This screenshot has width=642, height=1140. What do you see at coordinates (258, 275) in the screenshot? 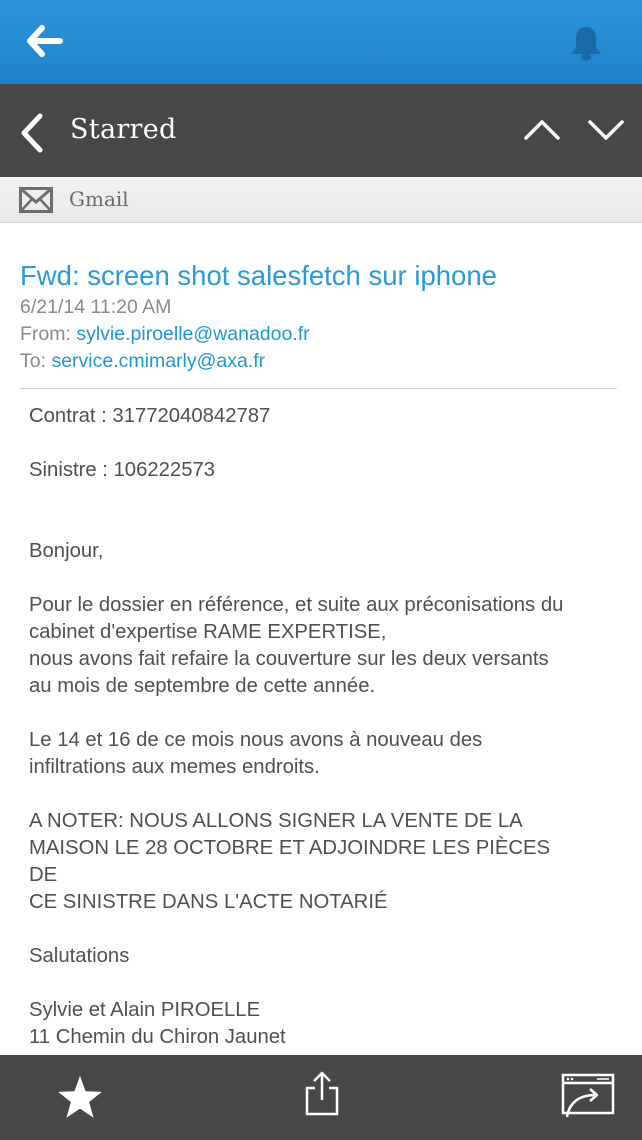
I see `email-subject: Fwd: screen shot salesfetch sur iphone` at bounding box center [258, 275].